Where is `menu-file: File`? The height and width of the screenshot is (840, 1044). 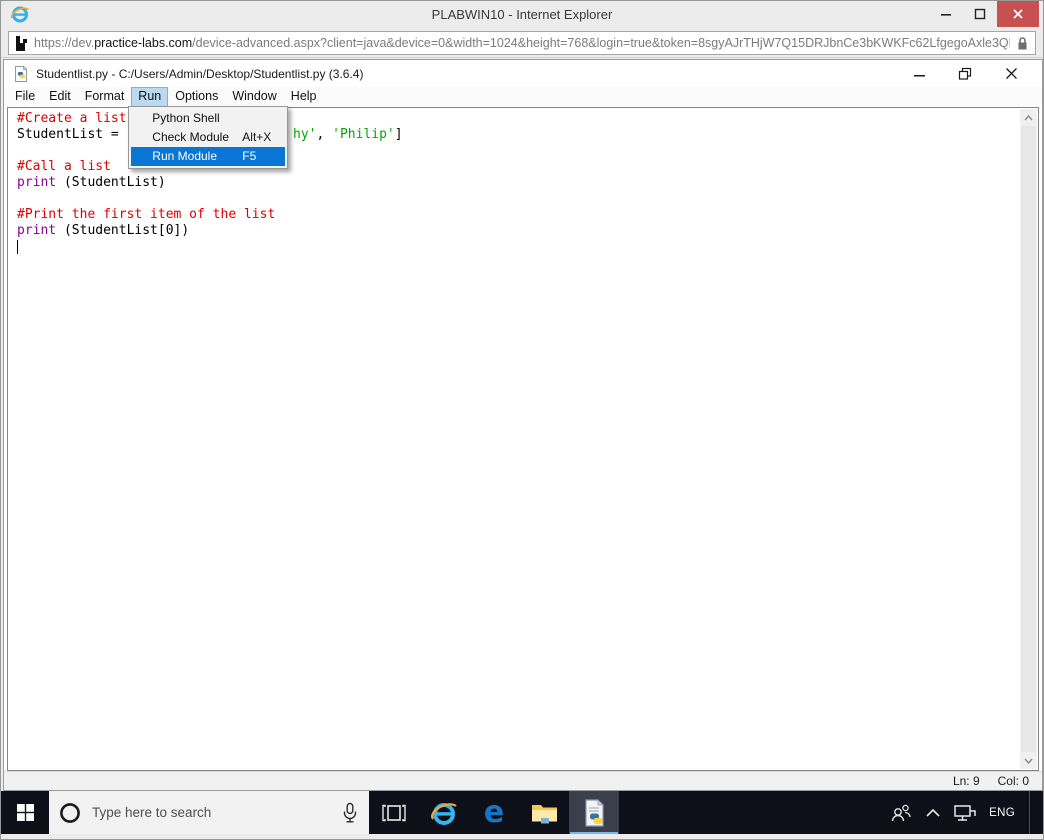
menu-file: File is located at coordinates (25, 97).